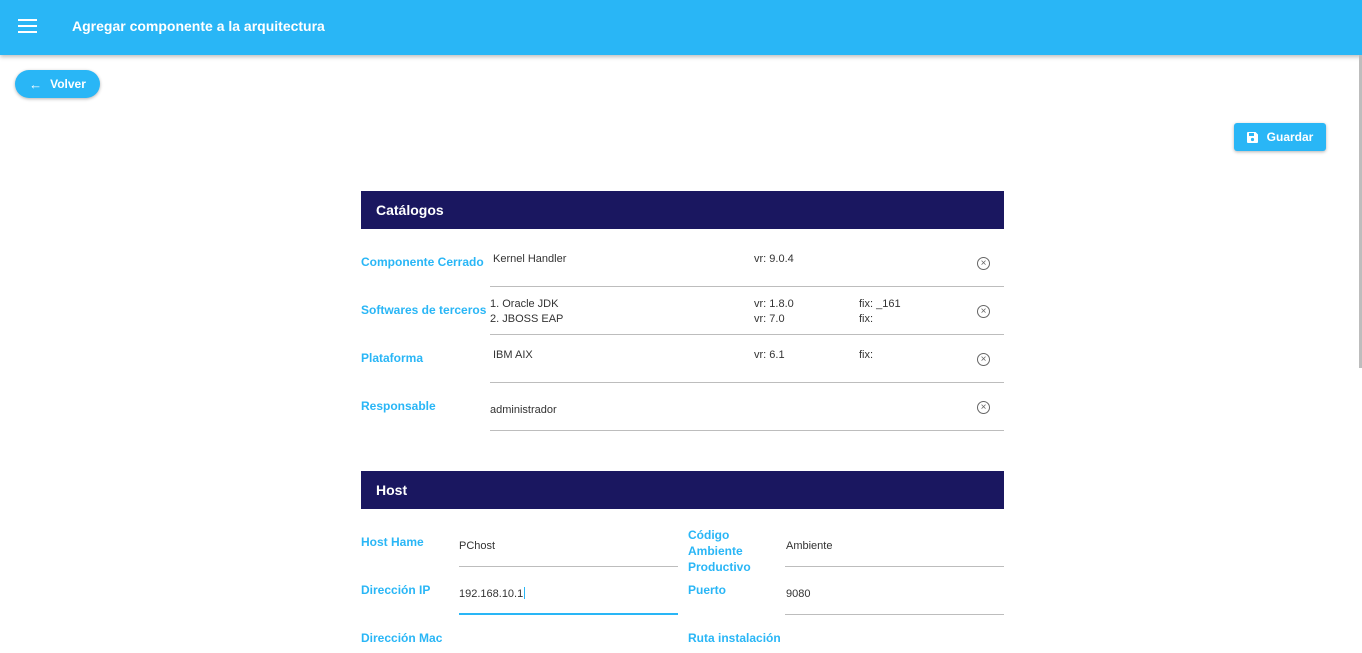 The width and height of the screenshot is (1362, 653). What do you see at coordinates (880, 304) in the screenshot?
I see `software-1-fix: fix: _161` at bounding box center [880, 304].